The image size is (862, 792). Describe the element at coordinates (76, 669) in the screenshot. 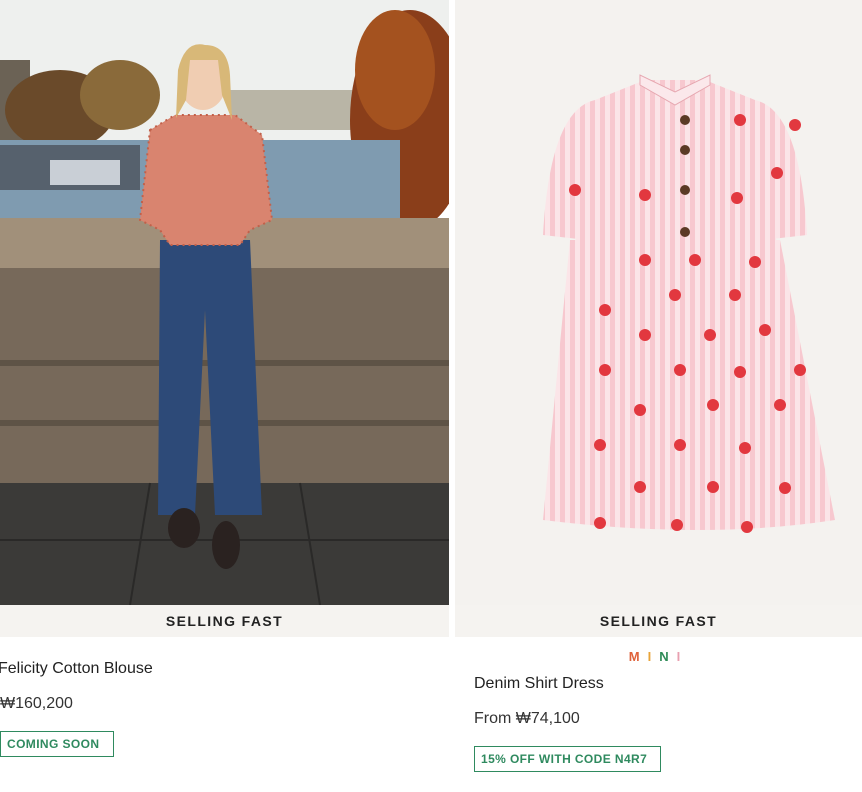

I see `product-name: Felicity Cotton Blouse` at that location.